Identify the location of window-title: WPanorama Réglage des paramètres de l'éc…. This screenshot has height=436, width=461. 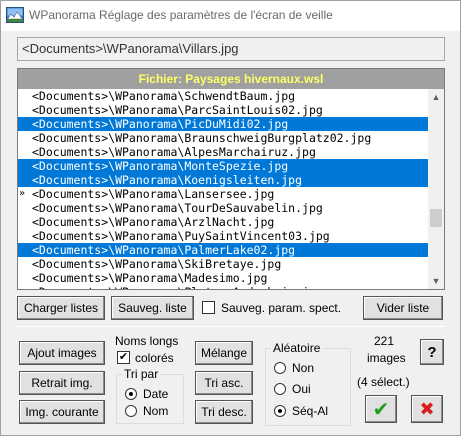
(181, 15).